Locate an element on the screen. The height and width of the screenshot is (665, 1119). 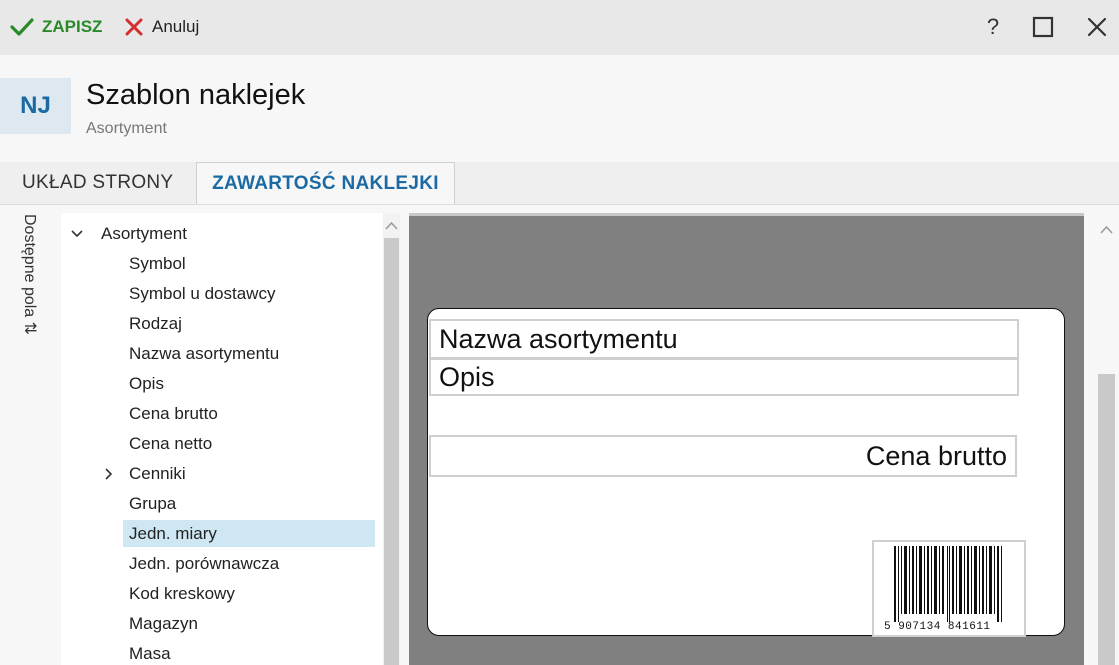
tree-item: Grupa is located at coordinates (152, 503).